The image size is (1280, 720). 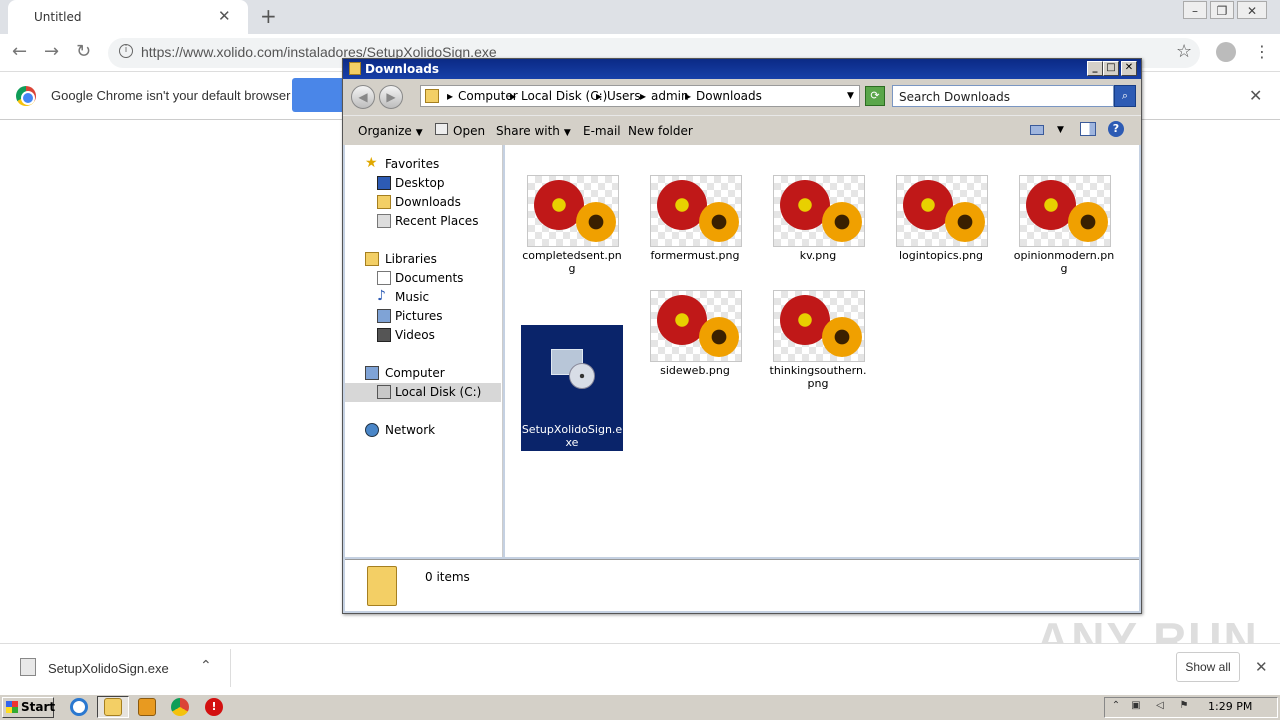 I want to click on nav-recent-places: Recent Places, so click(x=423, y=221).